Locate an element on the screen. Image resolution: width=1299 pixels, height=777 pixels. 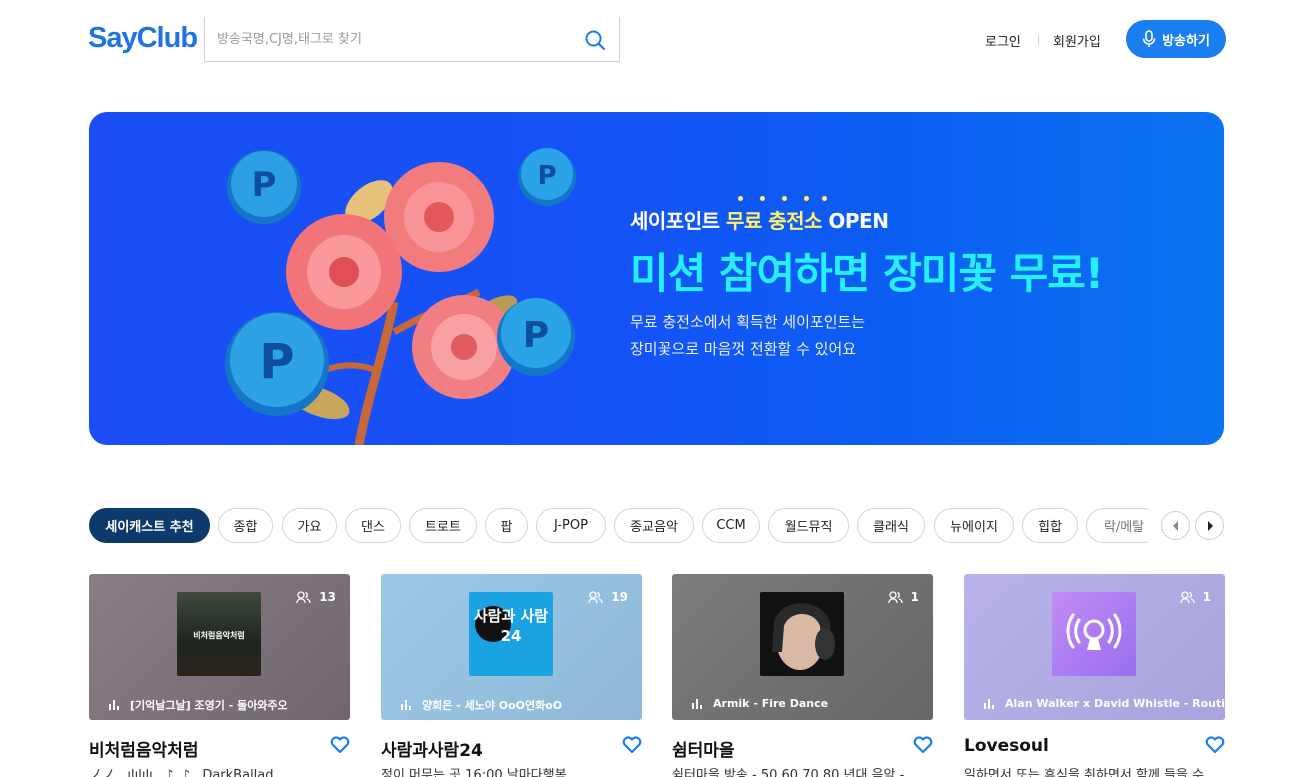
listener-count: 19 is located at coordinates (608, 597).